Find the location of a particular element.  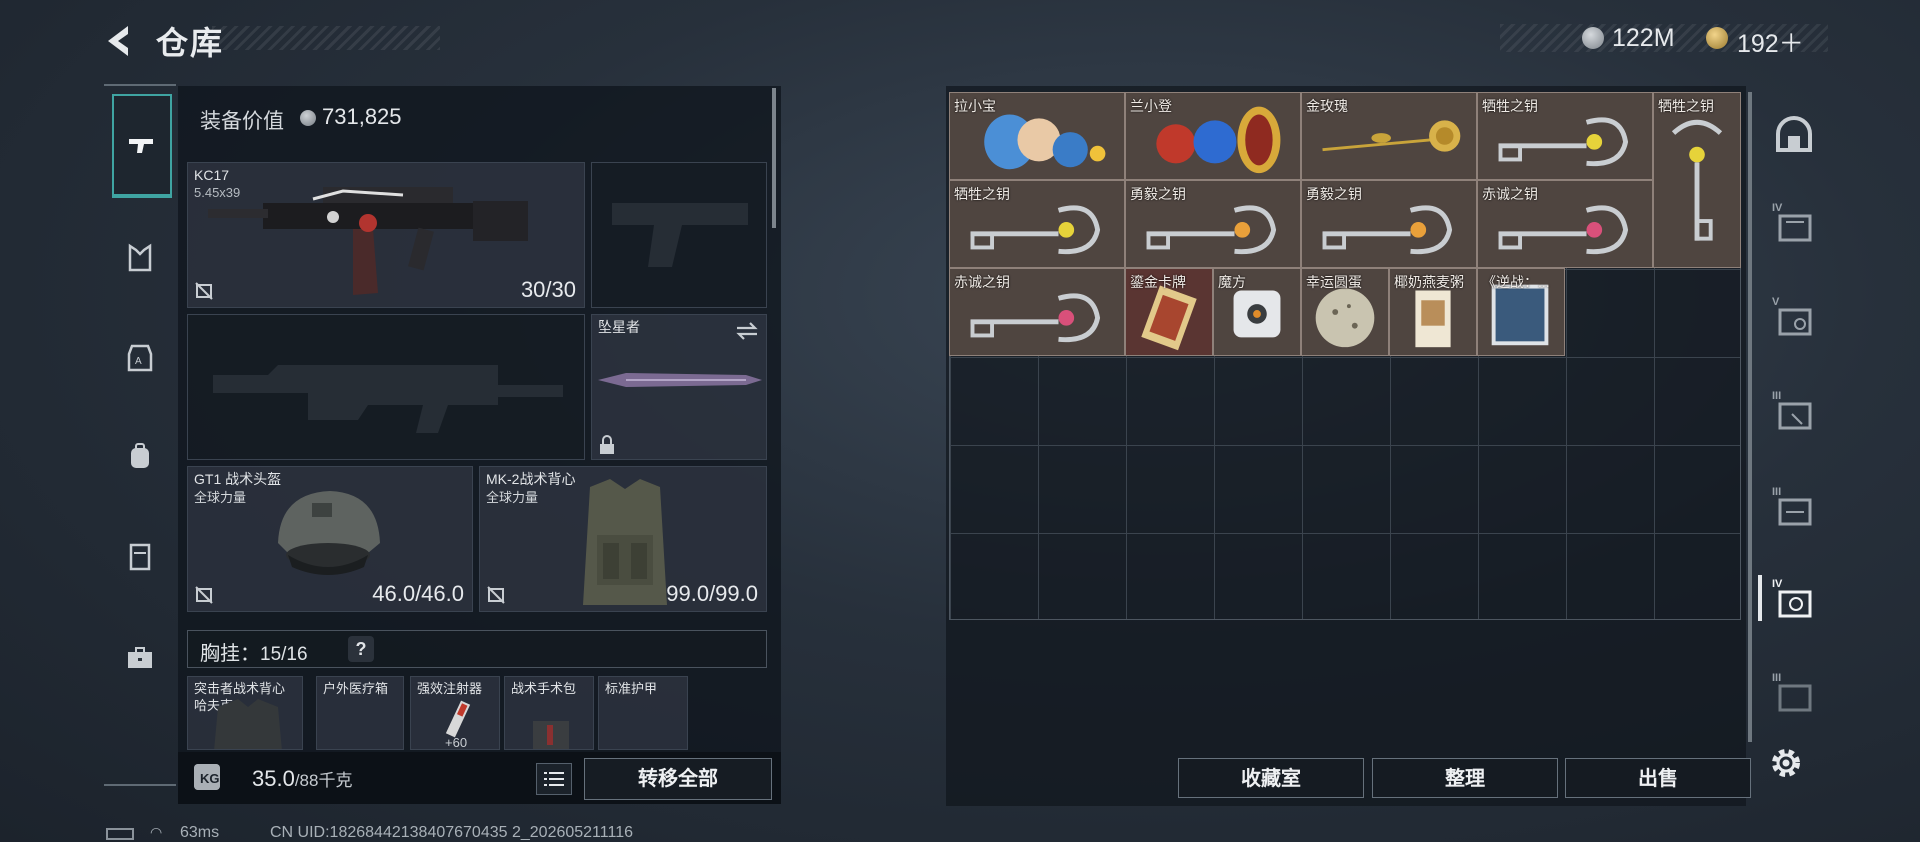

list-icon is located at coordinates (554, 779).